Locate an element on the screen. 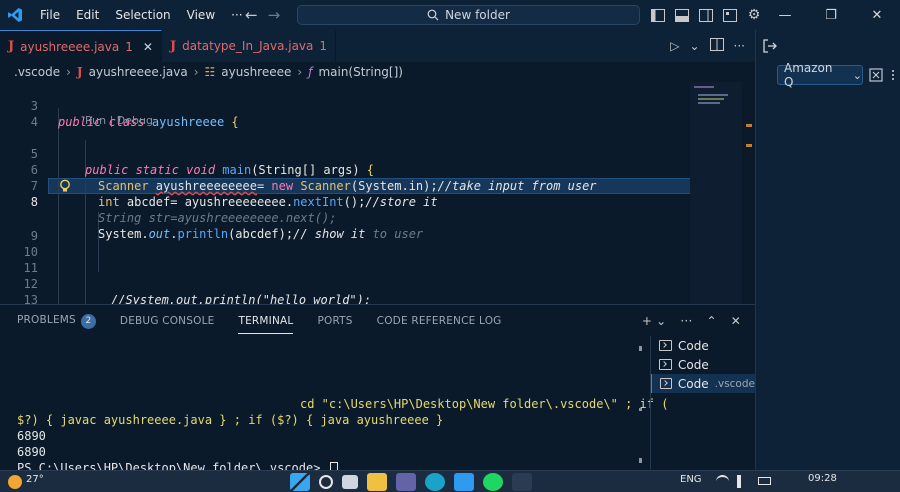  app-icon is located at coordinates (522, 482).